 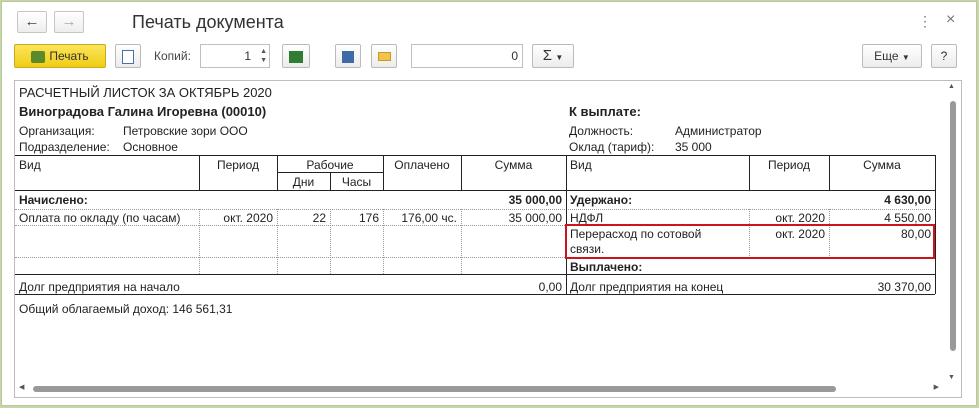 What do you see at coordinates (750, 241) in the screenshot?
I see `highlight-frame` at bounding box center [750, 241].